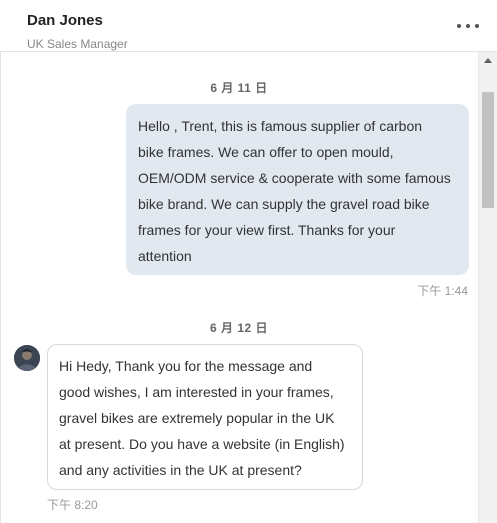 The image size is (497, 523). I want to click on scroll-thumb, so click(488, 150).